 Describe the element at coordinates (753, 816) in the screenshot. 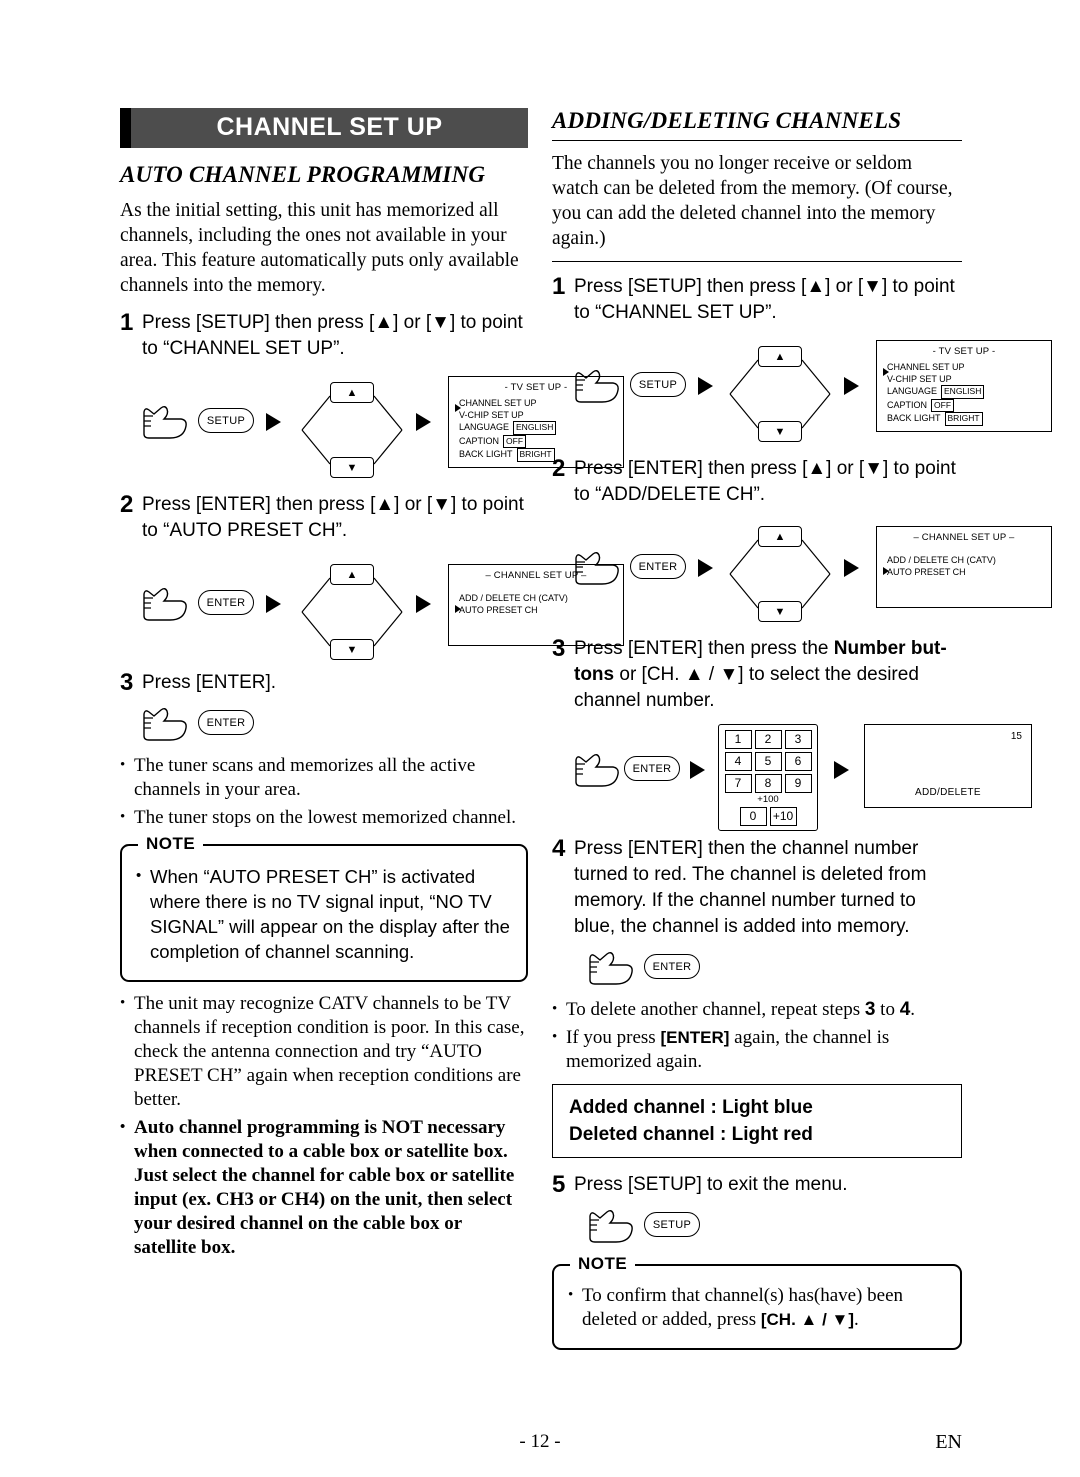

I see `key-0: 0` at that location.